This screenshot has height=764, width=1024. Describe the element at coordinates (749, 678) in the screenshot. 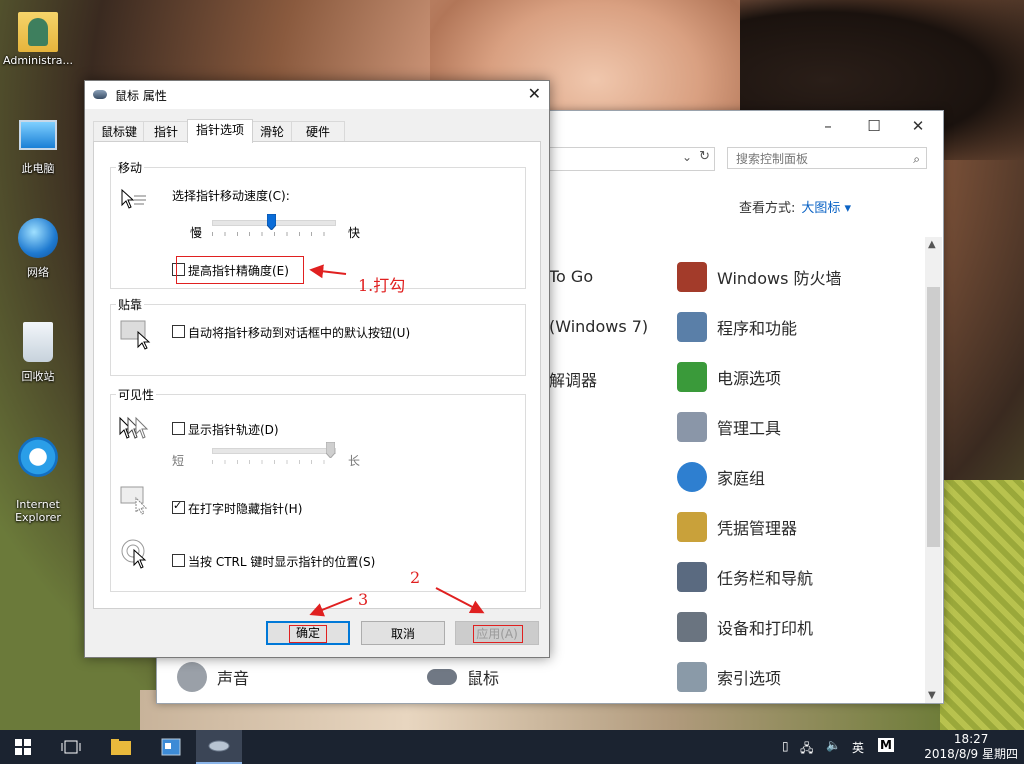

I see `cp-item-label: 索引选项` at that location.